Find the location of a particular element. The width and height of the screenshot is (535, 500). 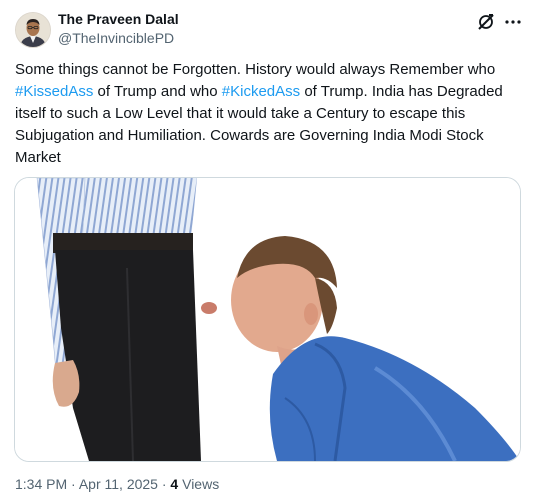

tweet-time: 1:34 PM is located at coordinates (41, 484).